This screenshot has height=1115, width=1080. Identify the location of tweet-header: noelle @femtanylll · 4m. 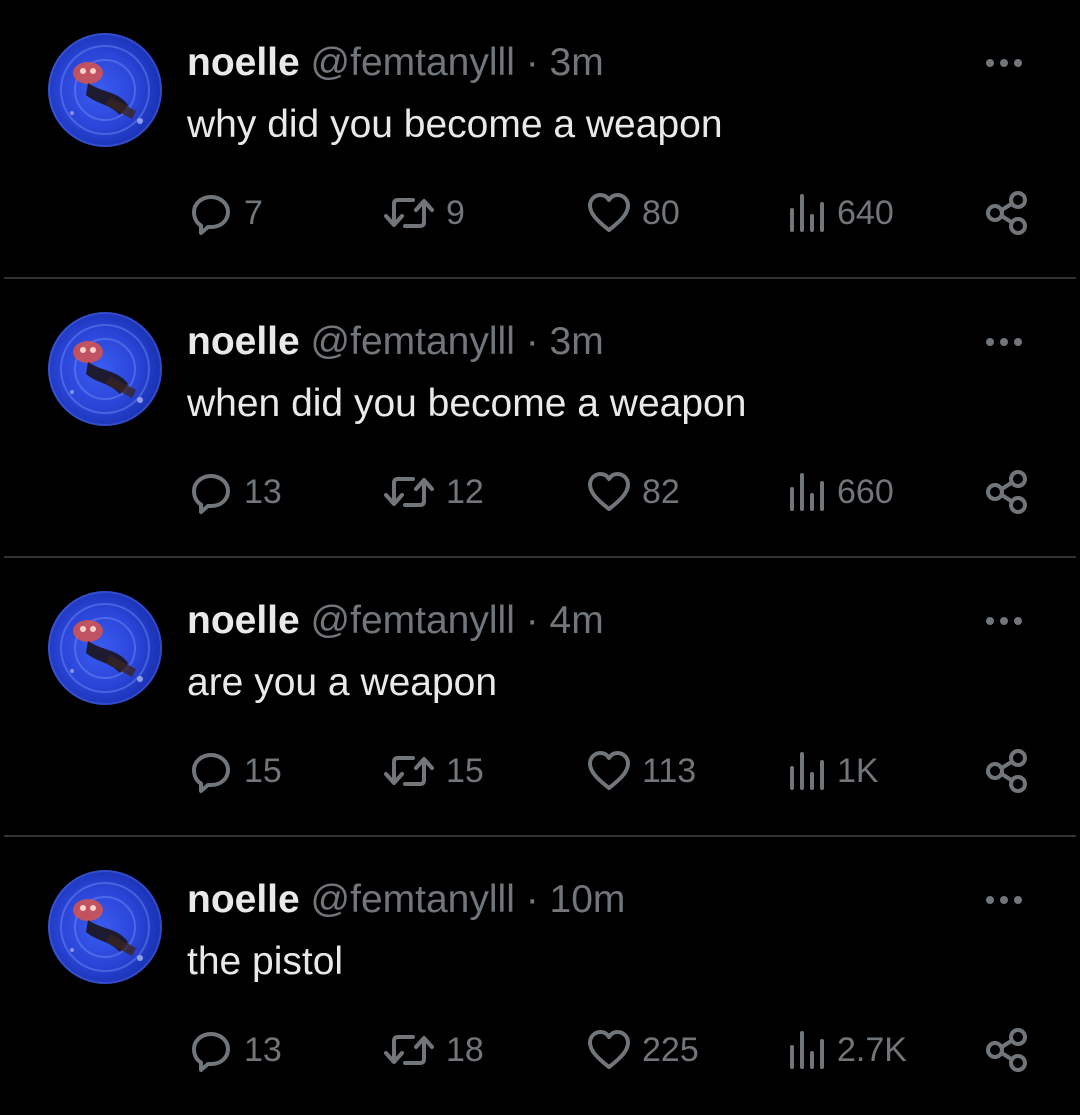
(395, 621).